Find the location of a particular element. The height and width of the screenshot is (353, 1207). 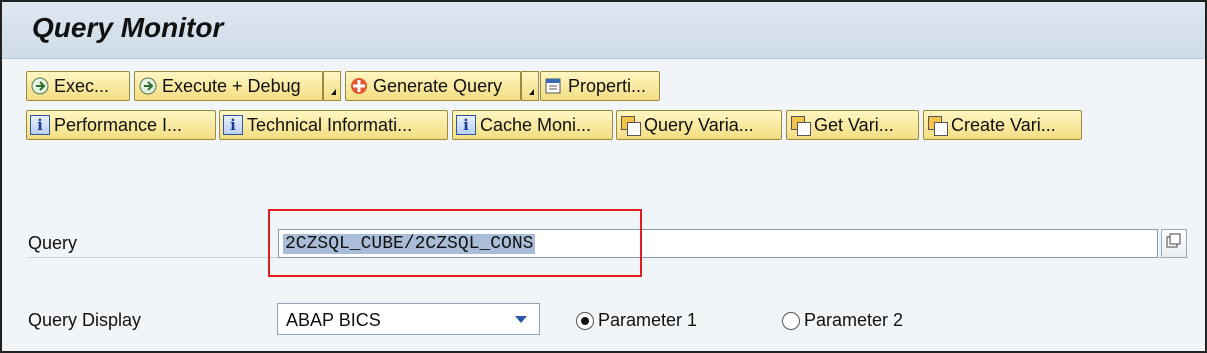

generate-query-icon is located at coordinates (359, 86).